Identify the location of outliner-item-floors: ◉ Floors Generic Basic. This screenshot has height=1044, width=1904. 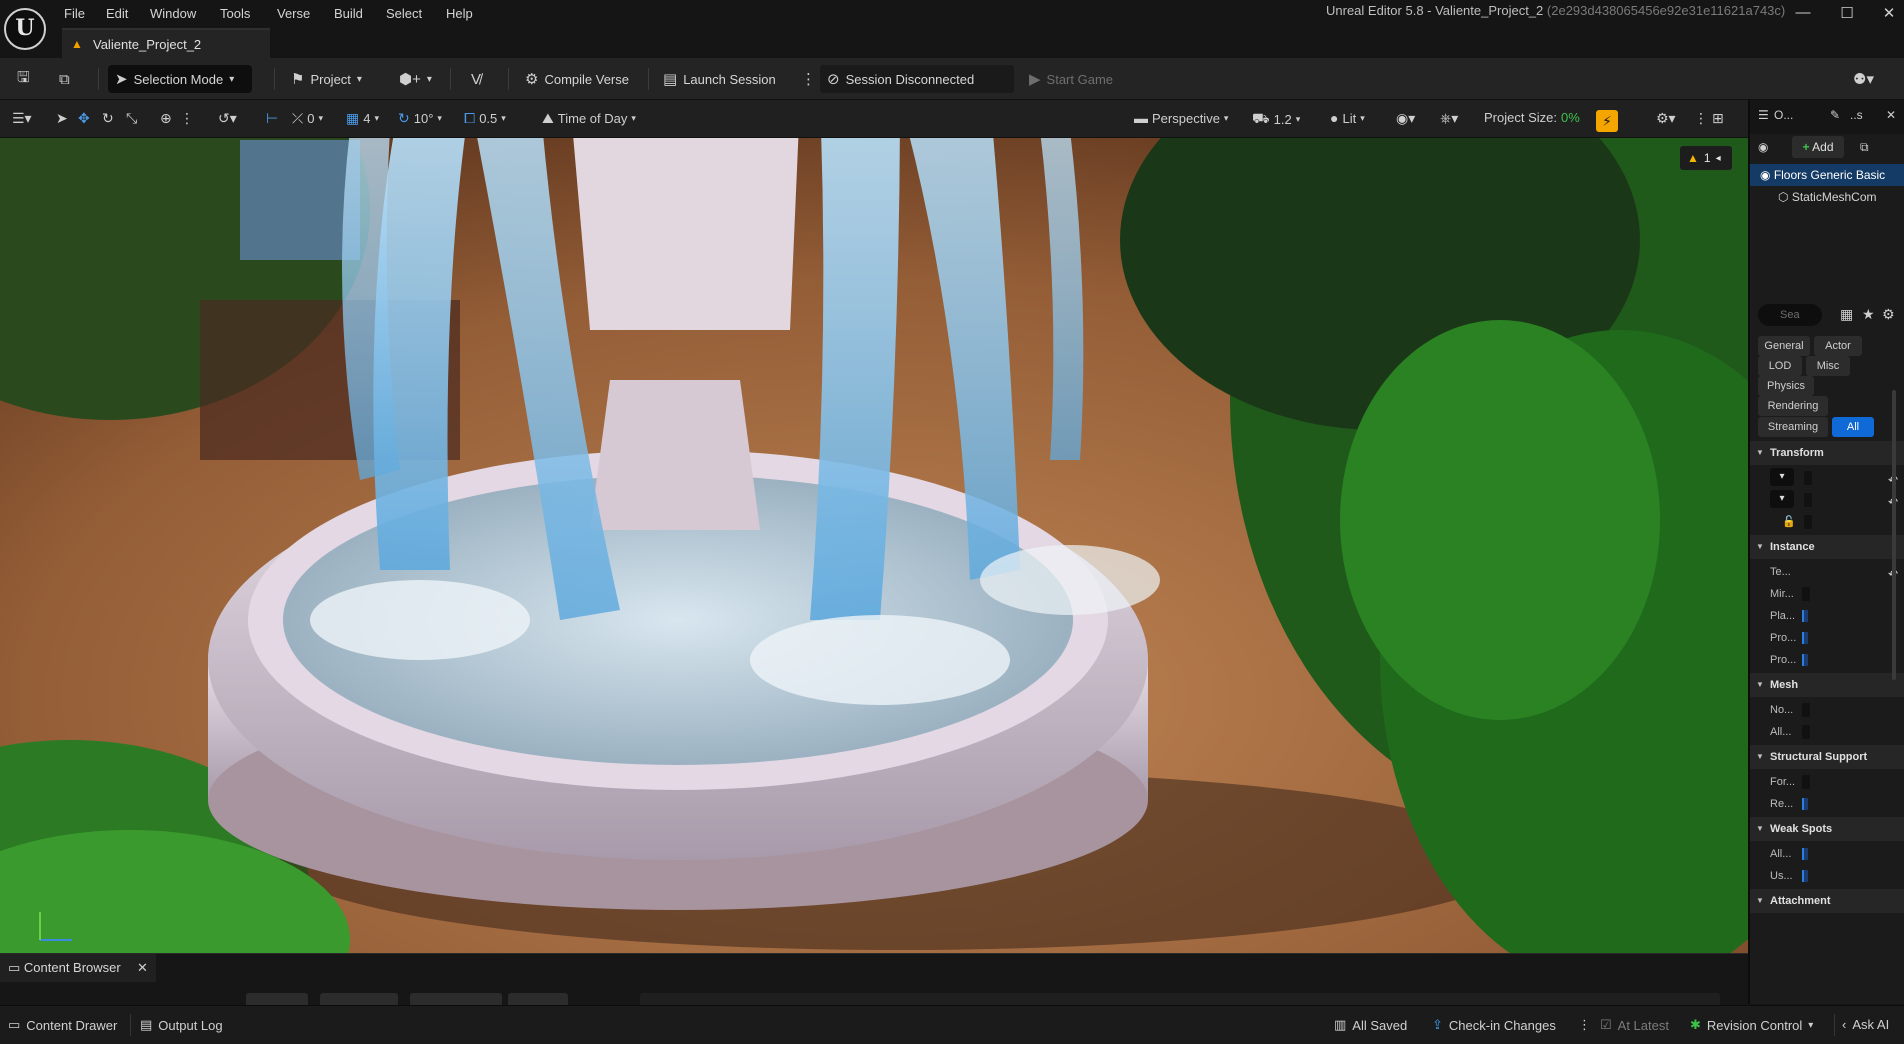
(1827, 175).